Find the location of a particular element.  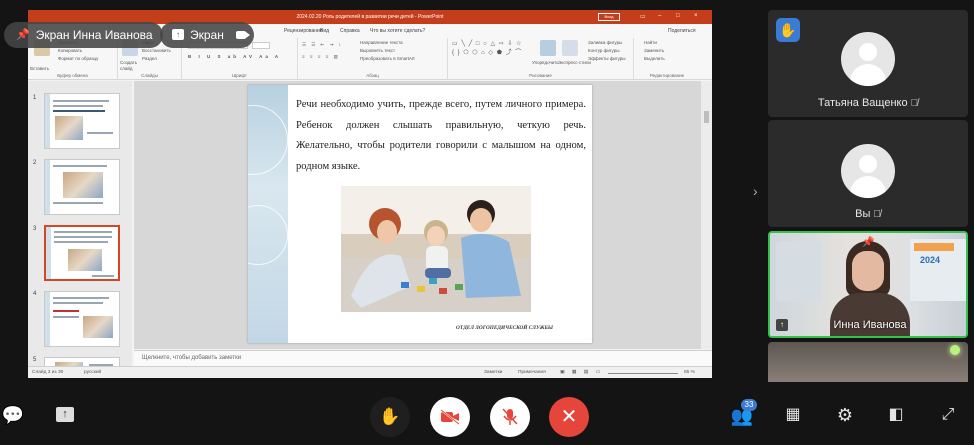

participant-name-row: Вы 🎙̸ is located at coordinates (868, 214).